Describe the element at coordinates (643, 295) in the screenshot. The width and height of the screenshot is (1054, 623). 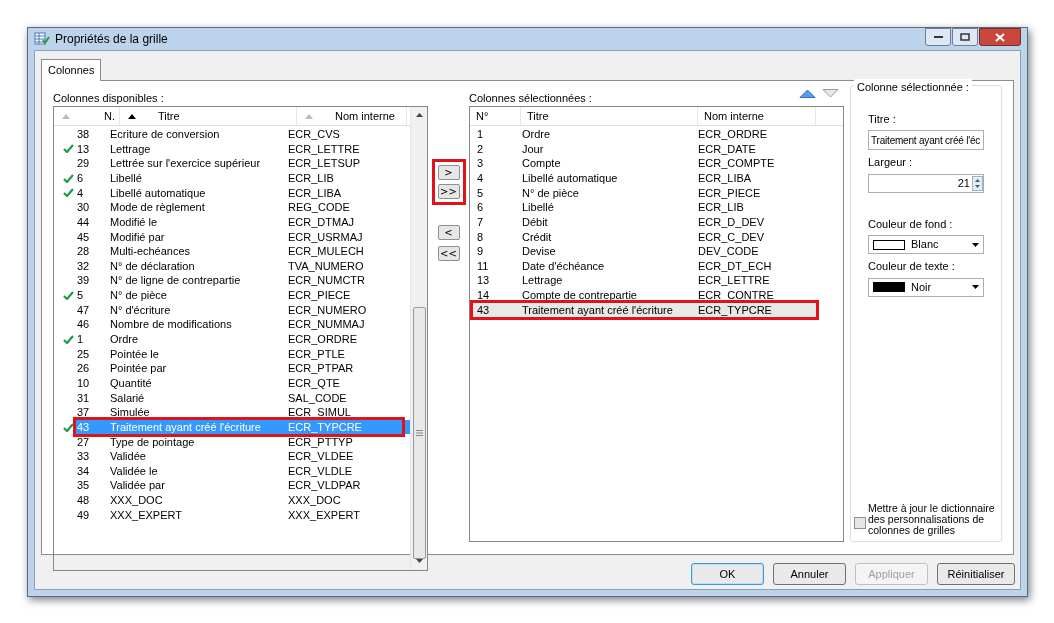
I see `list-row: 14 Compte de contrepartie ECR_CONTRE` at that location.